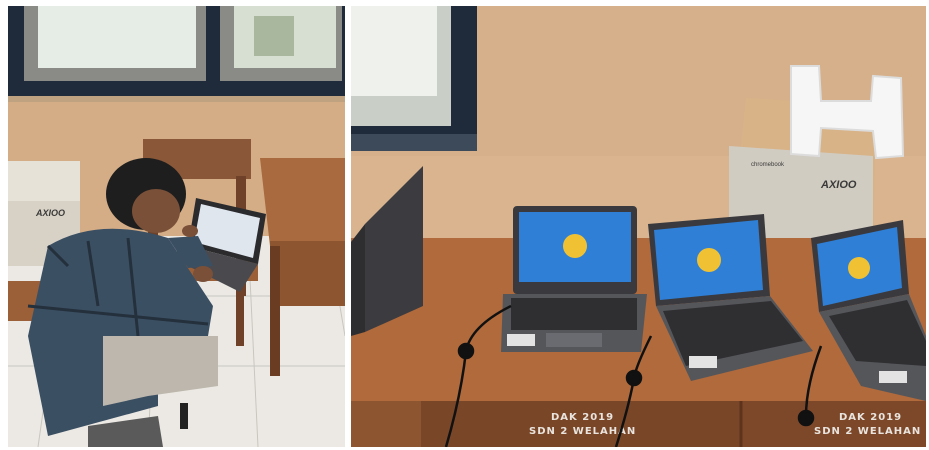 The image size is (929, 450). What do you see at coordinates (867, 431) in the screenshot?
I see `desk-label-school-2: SDN 2 WELAHAN` at bounding box center [867, 431].